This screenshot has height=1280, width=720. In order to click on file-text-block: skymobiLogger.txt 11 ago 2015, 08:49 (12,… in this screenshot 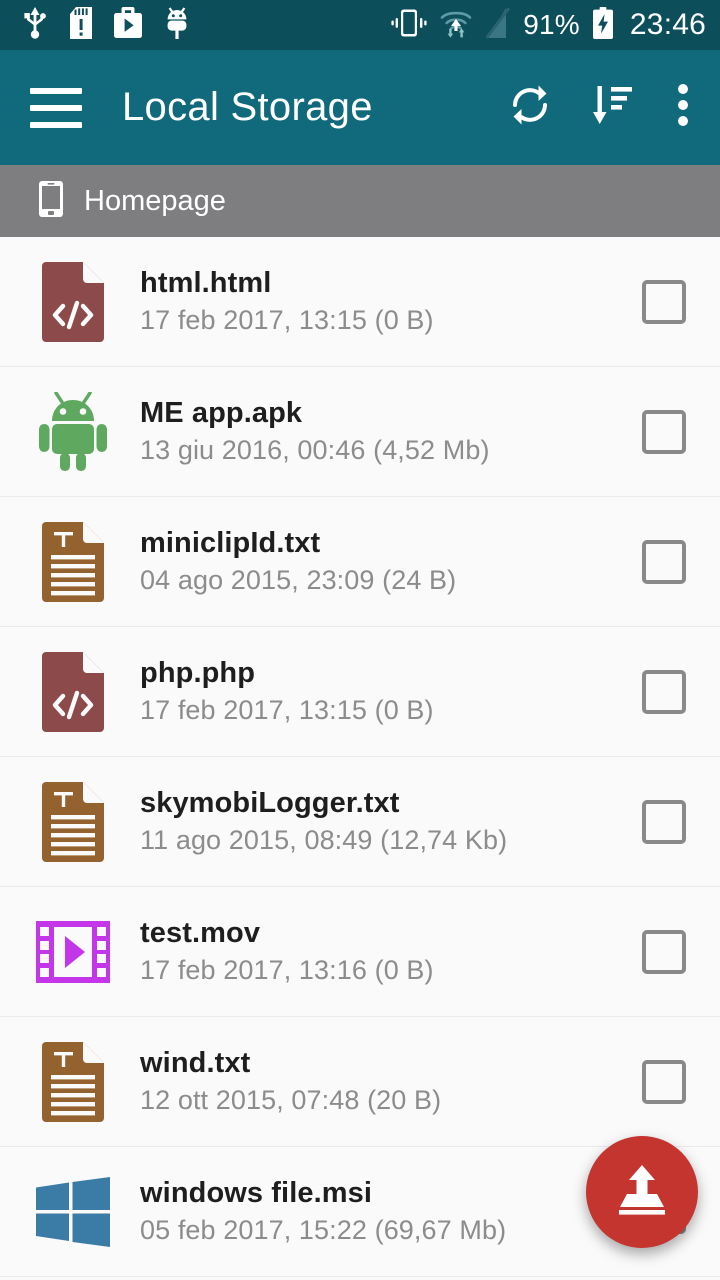, I will do `click(384, 821)`.